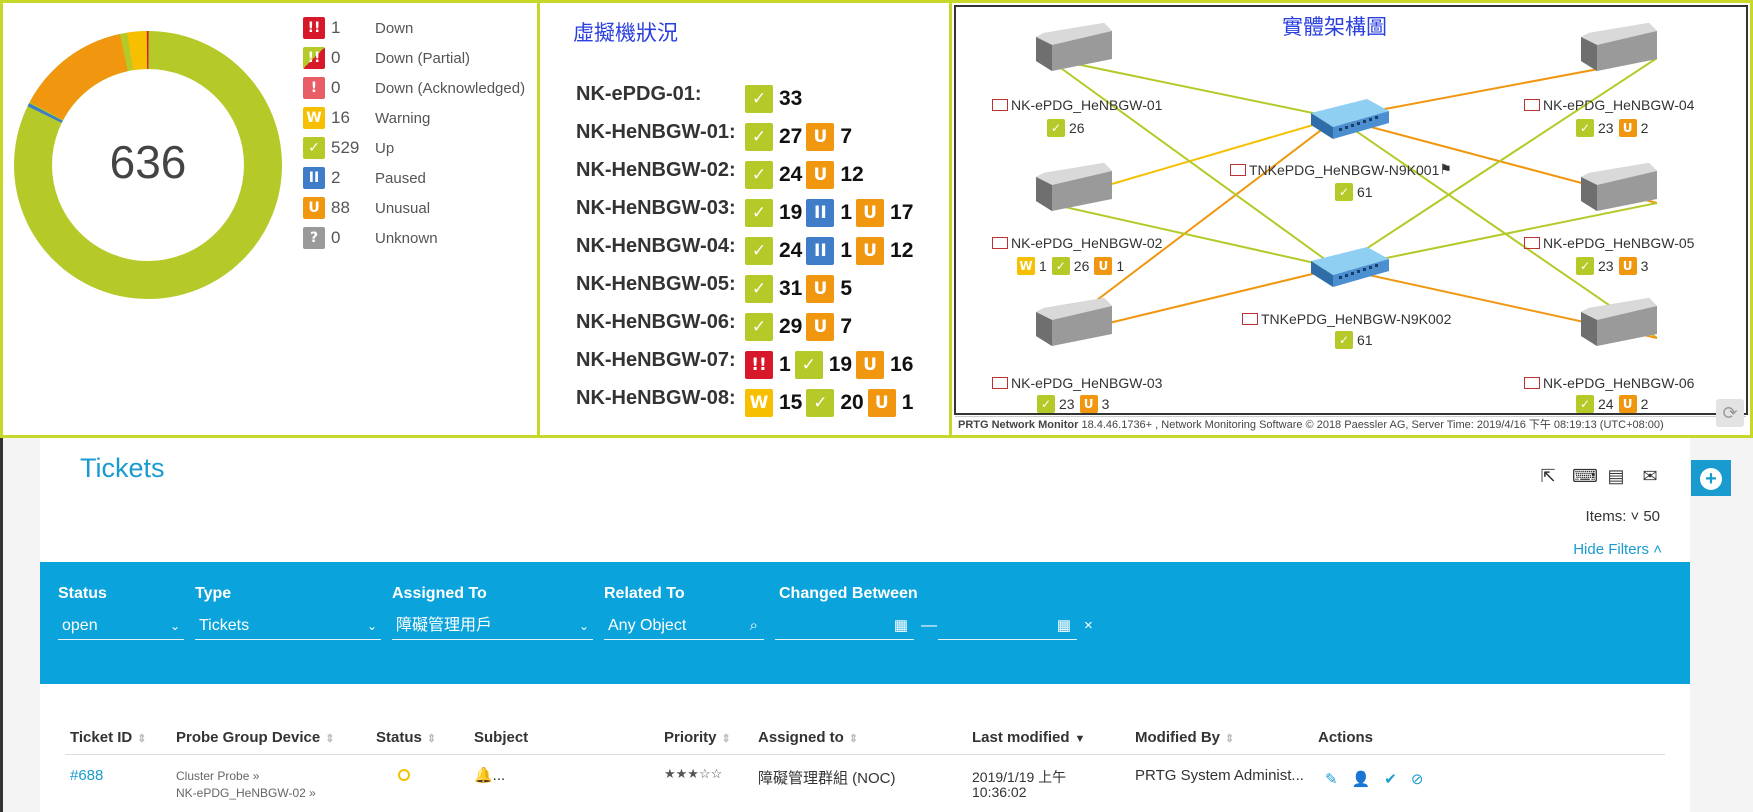 Image resolution: width=1753 pixels, height=812 pixels. What do you see at coordinates (1417, 779) in the screenshot?
I see `close-ticket-icon: ⊘` at bounding box center [1417, 779].